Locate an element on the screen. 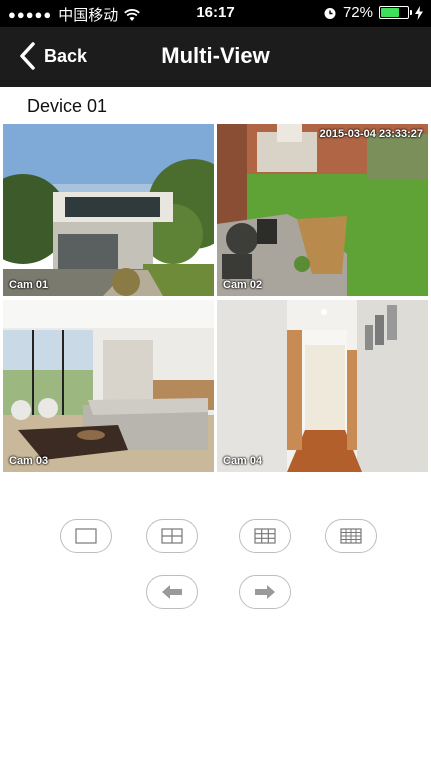  alarm-clock-icon is located at coordinates (330, 13).